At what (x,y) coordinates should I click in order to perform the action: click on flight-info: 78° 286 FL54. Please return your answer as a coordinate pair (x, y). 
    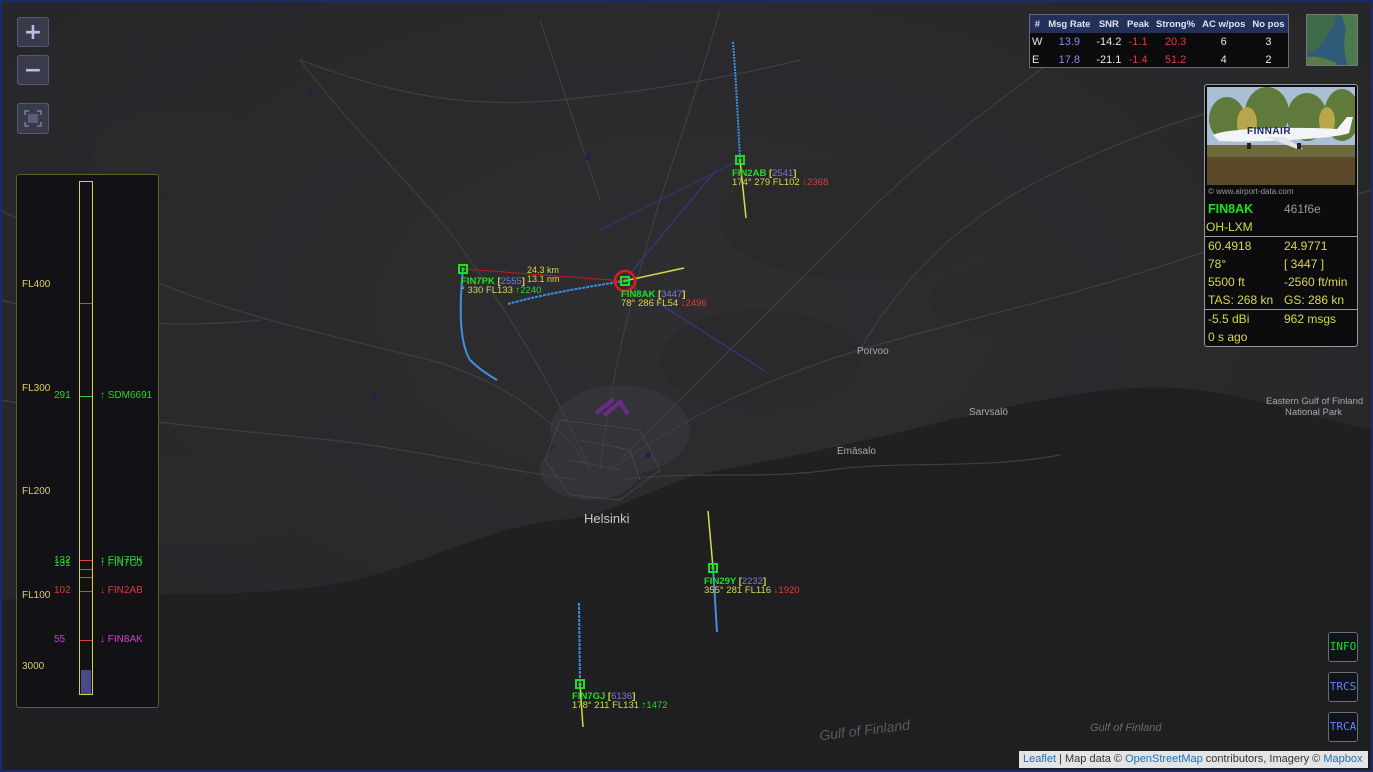
    Looking at the image, I should click on (650, 303).